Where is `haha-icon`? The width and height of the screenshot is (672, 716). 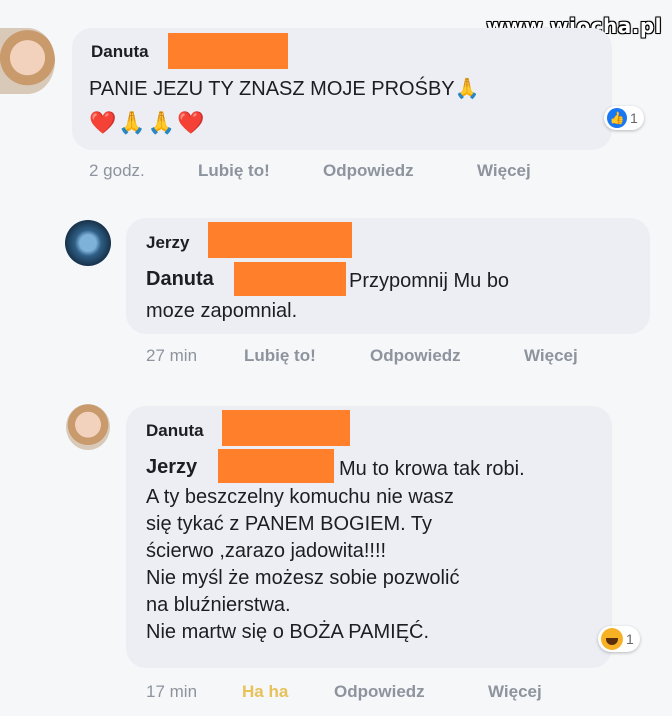
haha-icon is located at coordinates (612, 639).